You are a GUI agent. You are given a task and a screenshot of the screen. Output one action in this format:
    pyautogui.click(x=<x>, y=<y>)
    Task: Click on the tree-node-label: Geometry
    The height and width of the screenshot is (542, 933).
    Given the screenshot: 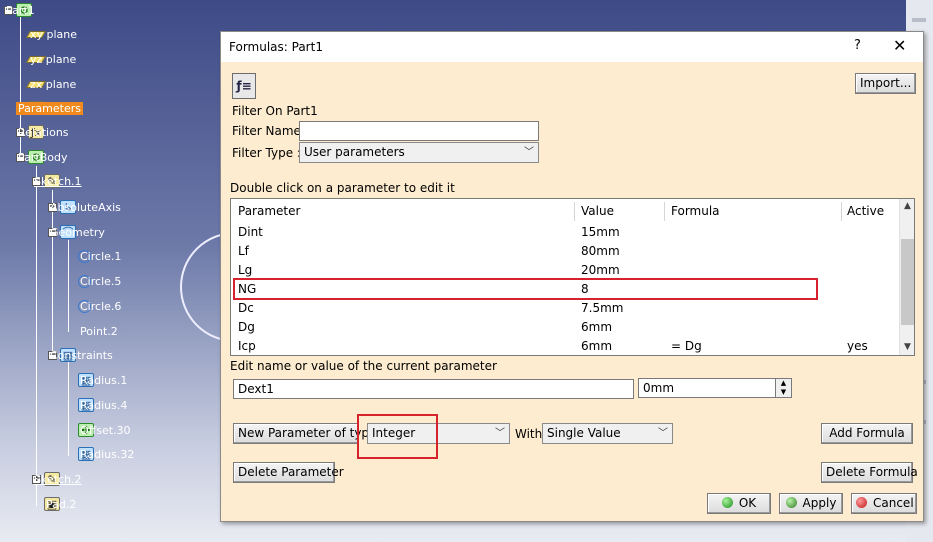 What is the action you would take?
    pyautogui.click(x=77, y=232)
    